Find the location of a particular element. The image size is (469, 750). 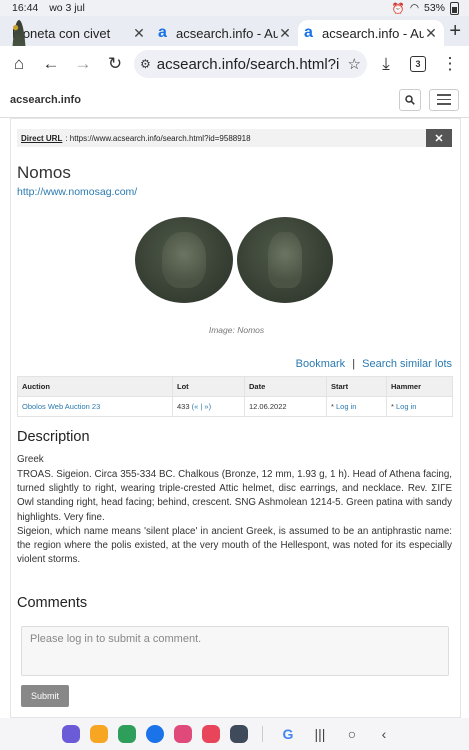

address-bar: ⚙ acsearch.info/search.html?i ☆ is located at coordinates (250, 64).